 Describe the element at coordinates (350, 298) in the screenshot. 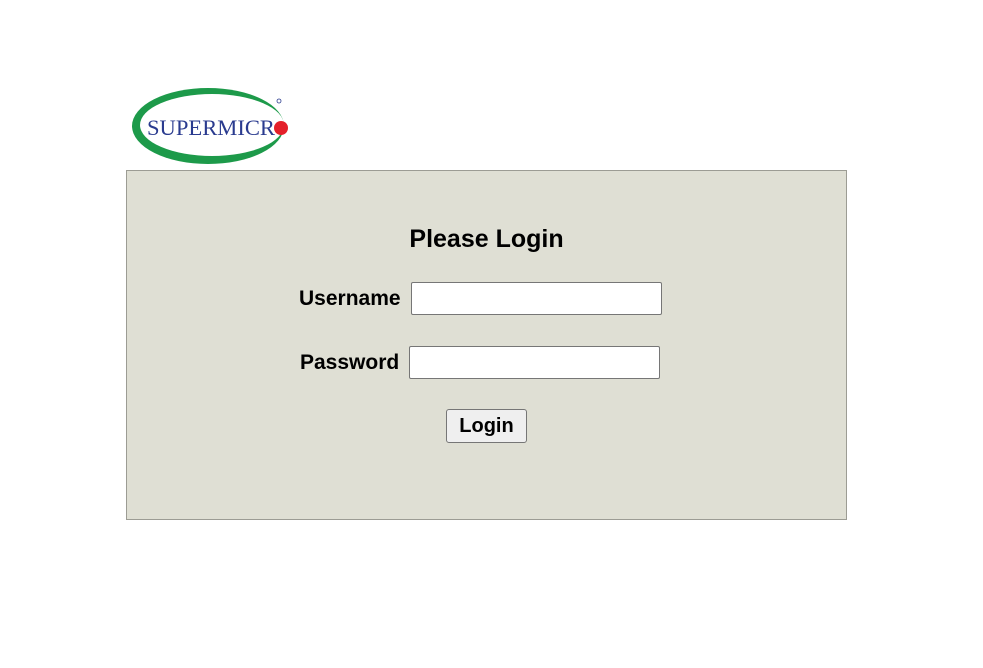

I see `username-label: Username` at that location.